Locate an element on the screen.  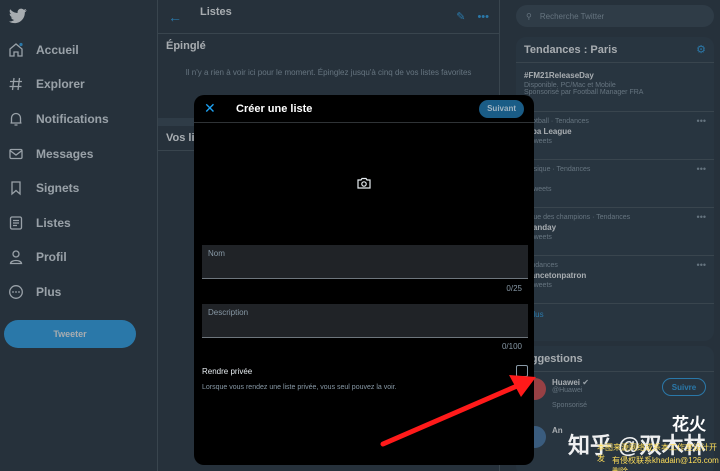
page-title: Listes is located at coordinates (216, 11).